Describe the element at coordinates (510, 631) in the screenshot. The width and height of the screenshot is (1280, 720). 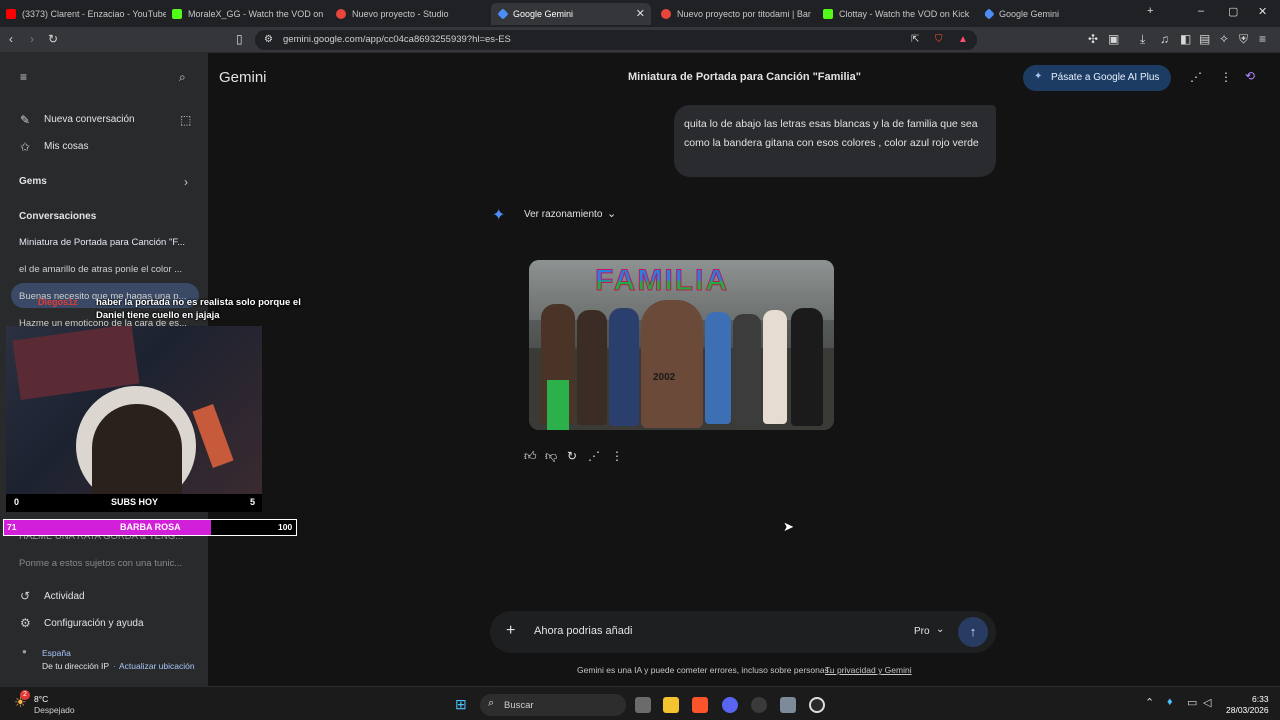
I see `add-attachment-icon: +` at that location.